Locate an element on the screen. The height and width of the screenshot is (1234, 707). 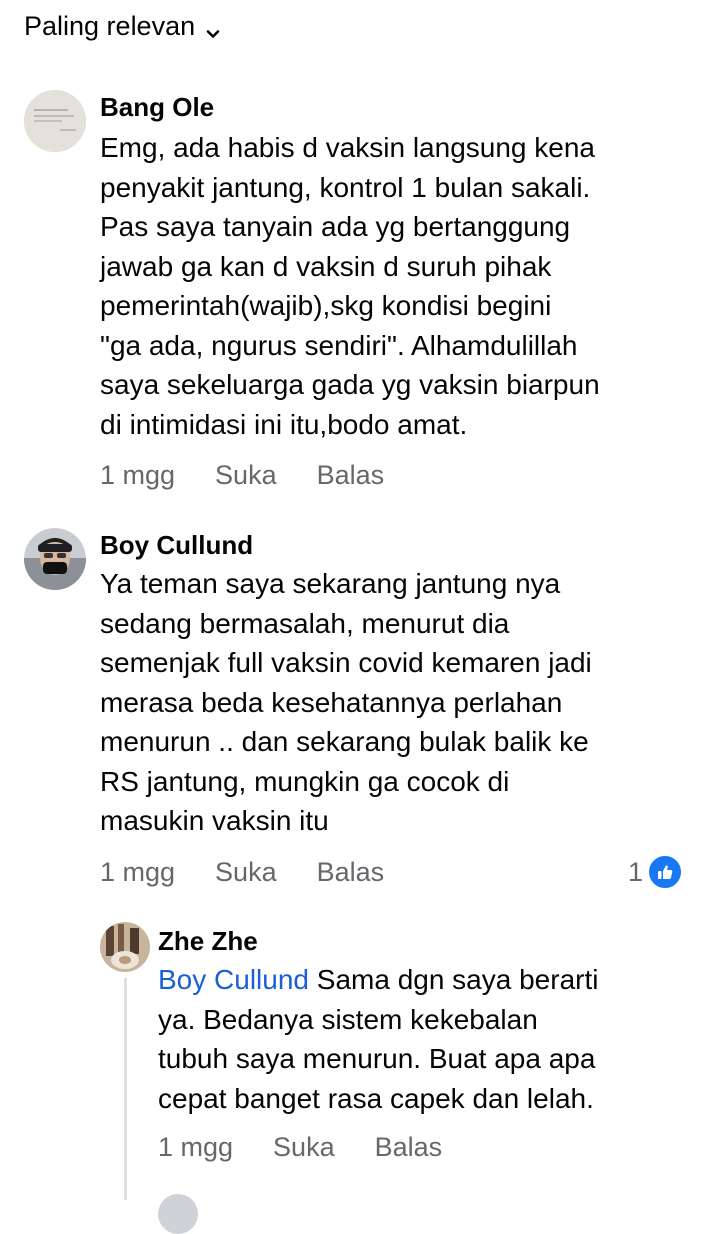
sort-selector: Paling relevan is located at coordinates (122, 26).